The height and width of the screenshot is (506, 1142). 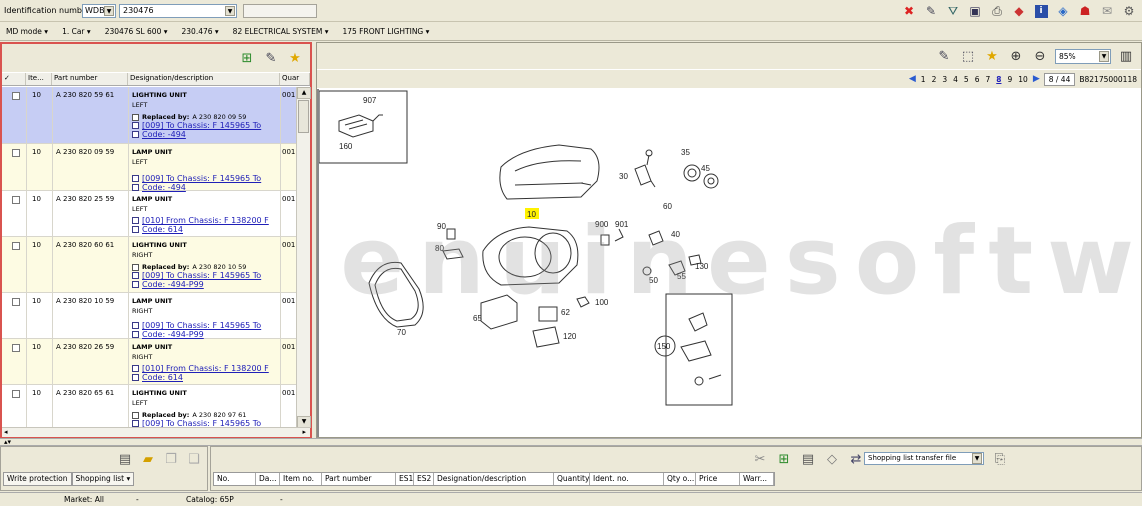 What do you see at coordinates (944, 79) in the screenshot?
I see `page-link: 3` at bounding box center [944, 79].